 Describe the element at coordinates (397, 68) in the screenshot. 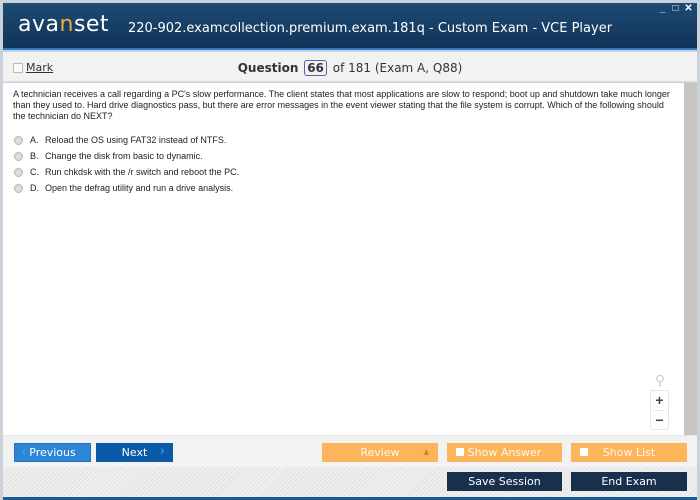

I see `question-total: of 181 (Exam A, Q88)` at that location.